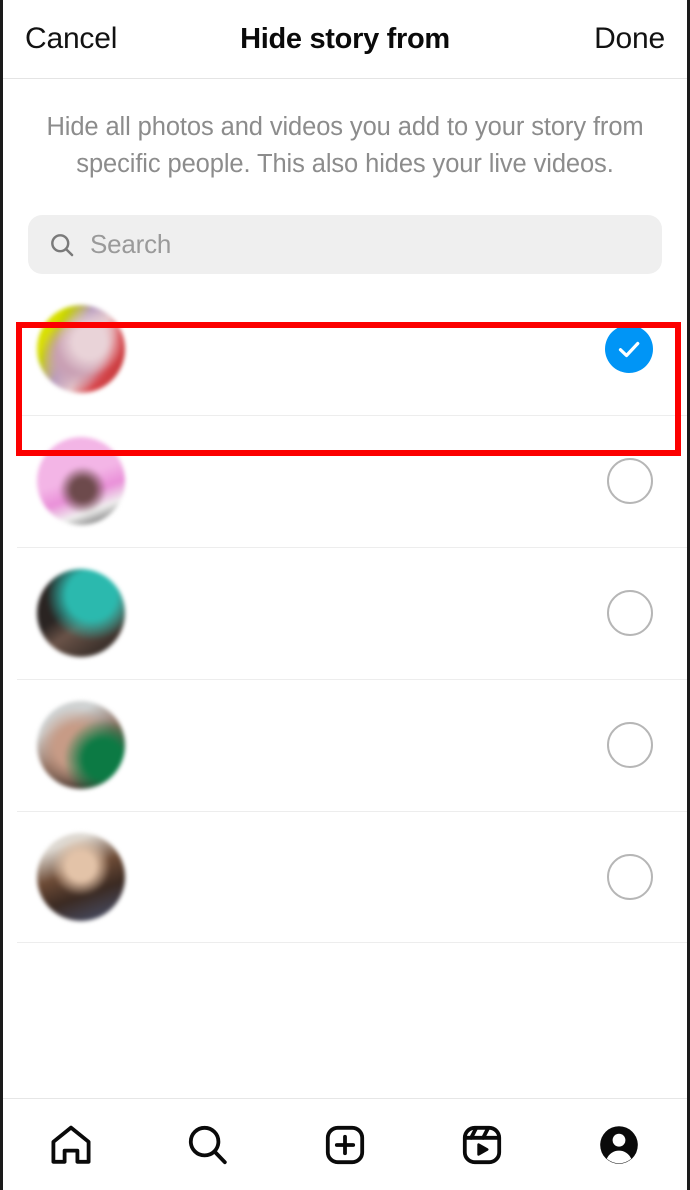 This screenshot has height=1190, width=690. I want to click on cancel-button: Cancel, so click(71, 39).